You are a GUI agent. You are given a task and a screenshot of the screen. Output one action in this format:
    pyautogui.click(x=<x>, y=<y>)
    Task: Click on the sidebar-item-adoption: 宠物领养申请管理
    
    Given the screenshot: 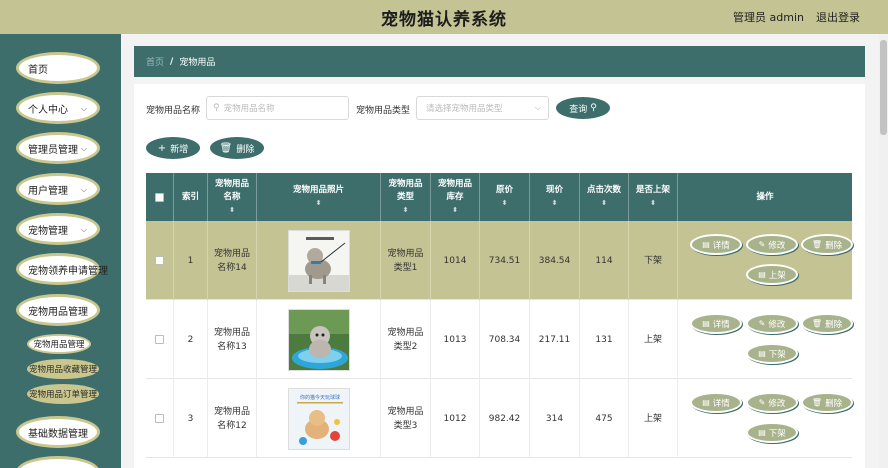 What is the action you would take?
    pyautogui.click(x=62, y=269)
    